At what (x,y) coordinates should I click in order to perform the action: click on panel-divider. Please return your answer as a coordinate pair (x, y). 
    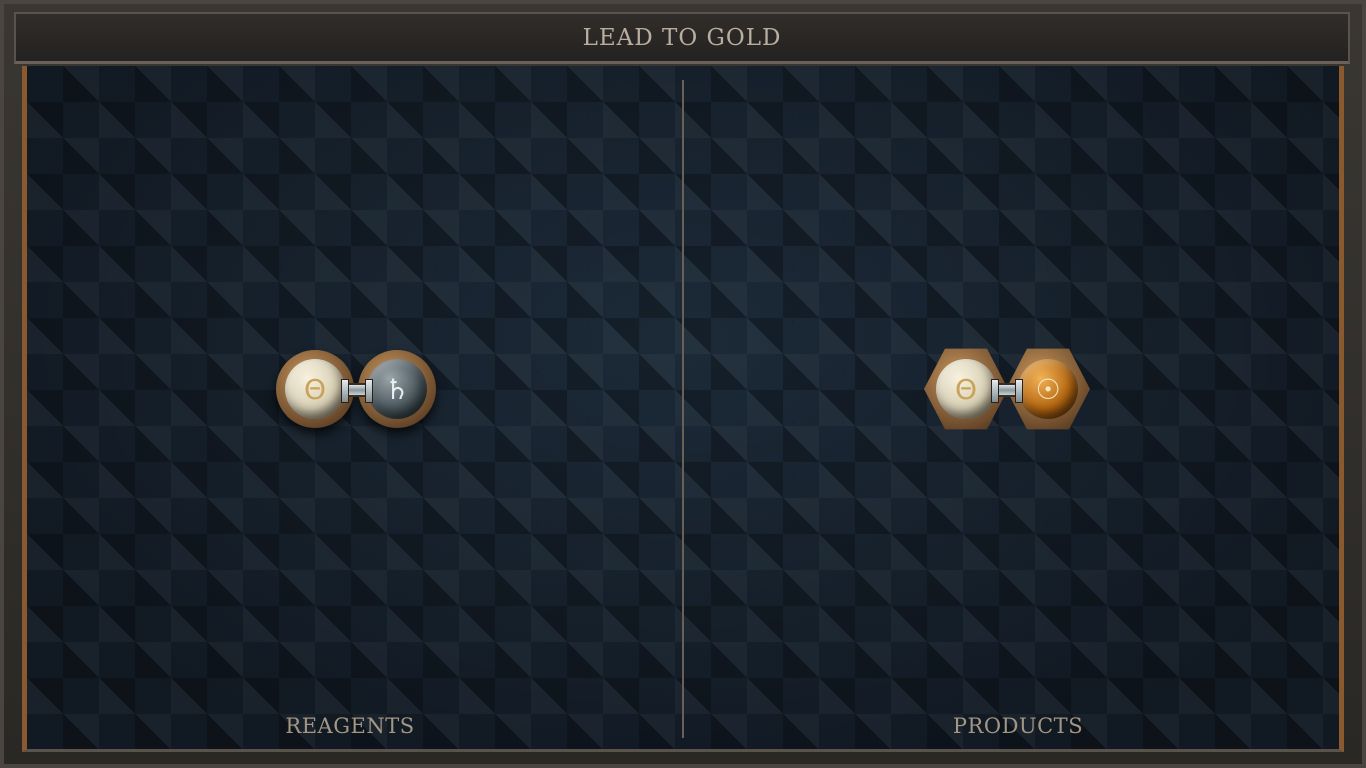
    Looking at the image, I should click on (683, 409).